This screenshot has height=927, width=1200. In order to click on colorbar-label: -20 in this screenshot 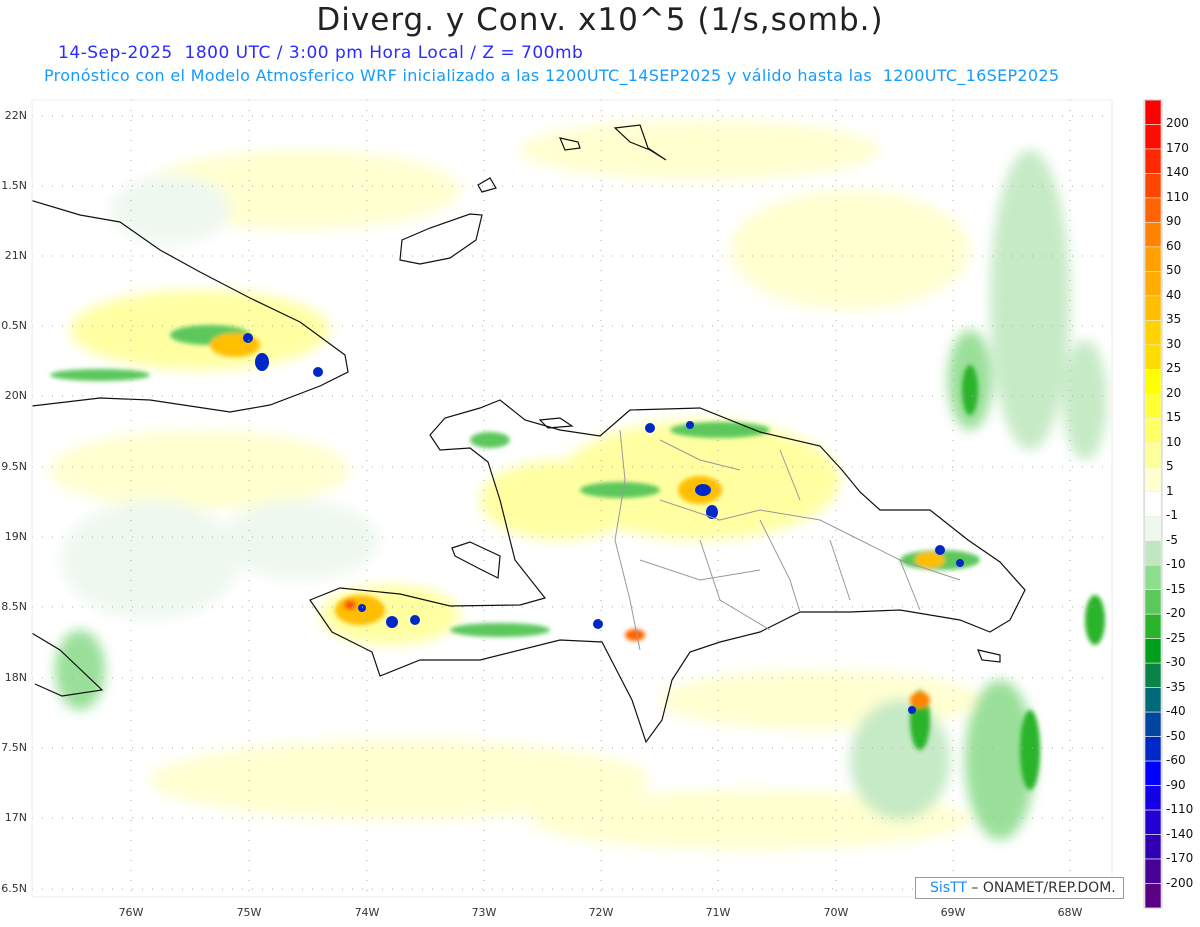, I will do `click(1176, 613)`.